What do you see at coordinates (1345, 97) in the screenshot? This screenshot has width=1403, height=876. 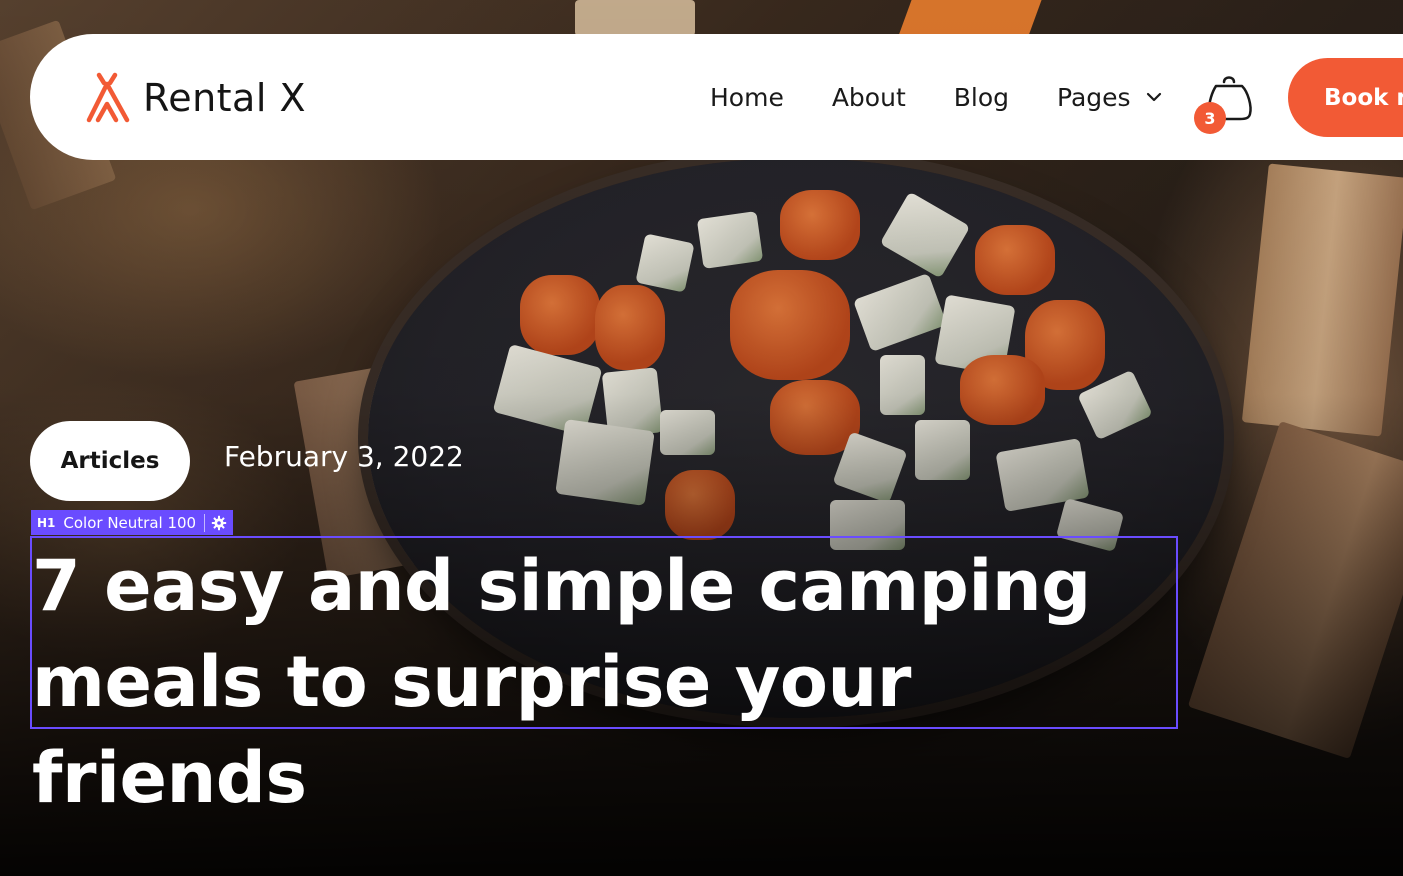 I see `book-now-button: Book n` at bounding box center [1345, 97].